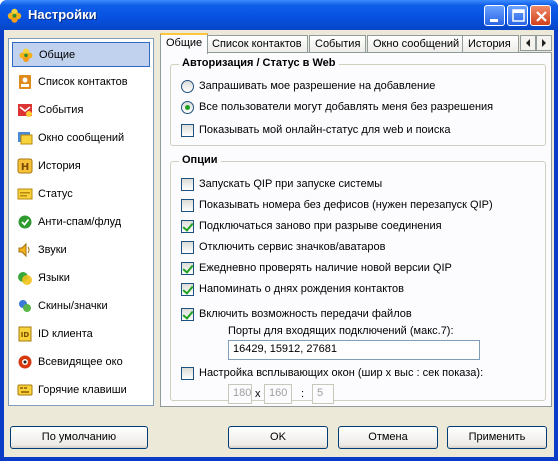 This screenshot has height=461, width=558. What do you see at coordinates (25, 306) in the screenshot?
I see `skins-icon` at bounding box center [25, 306].